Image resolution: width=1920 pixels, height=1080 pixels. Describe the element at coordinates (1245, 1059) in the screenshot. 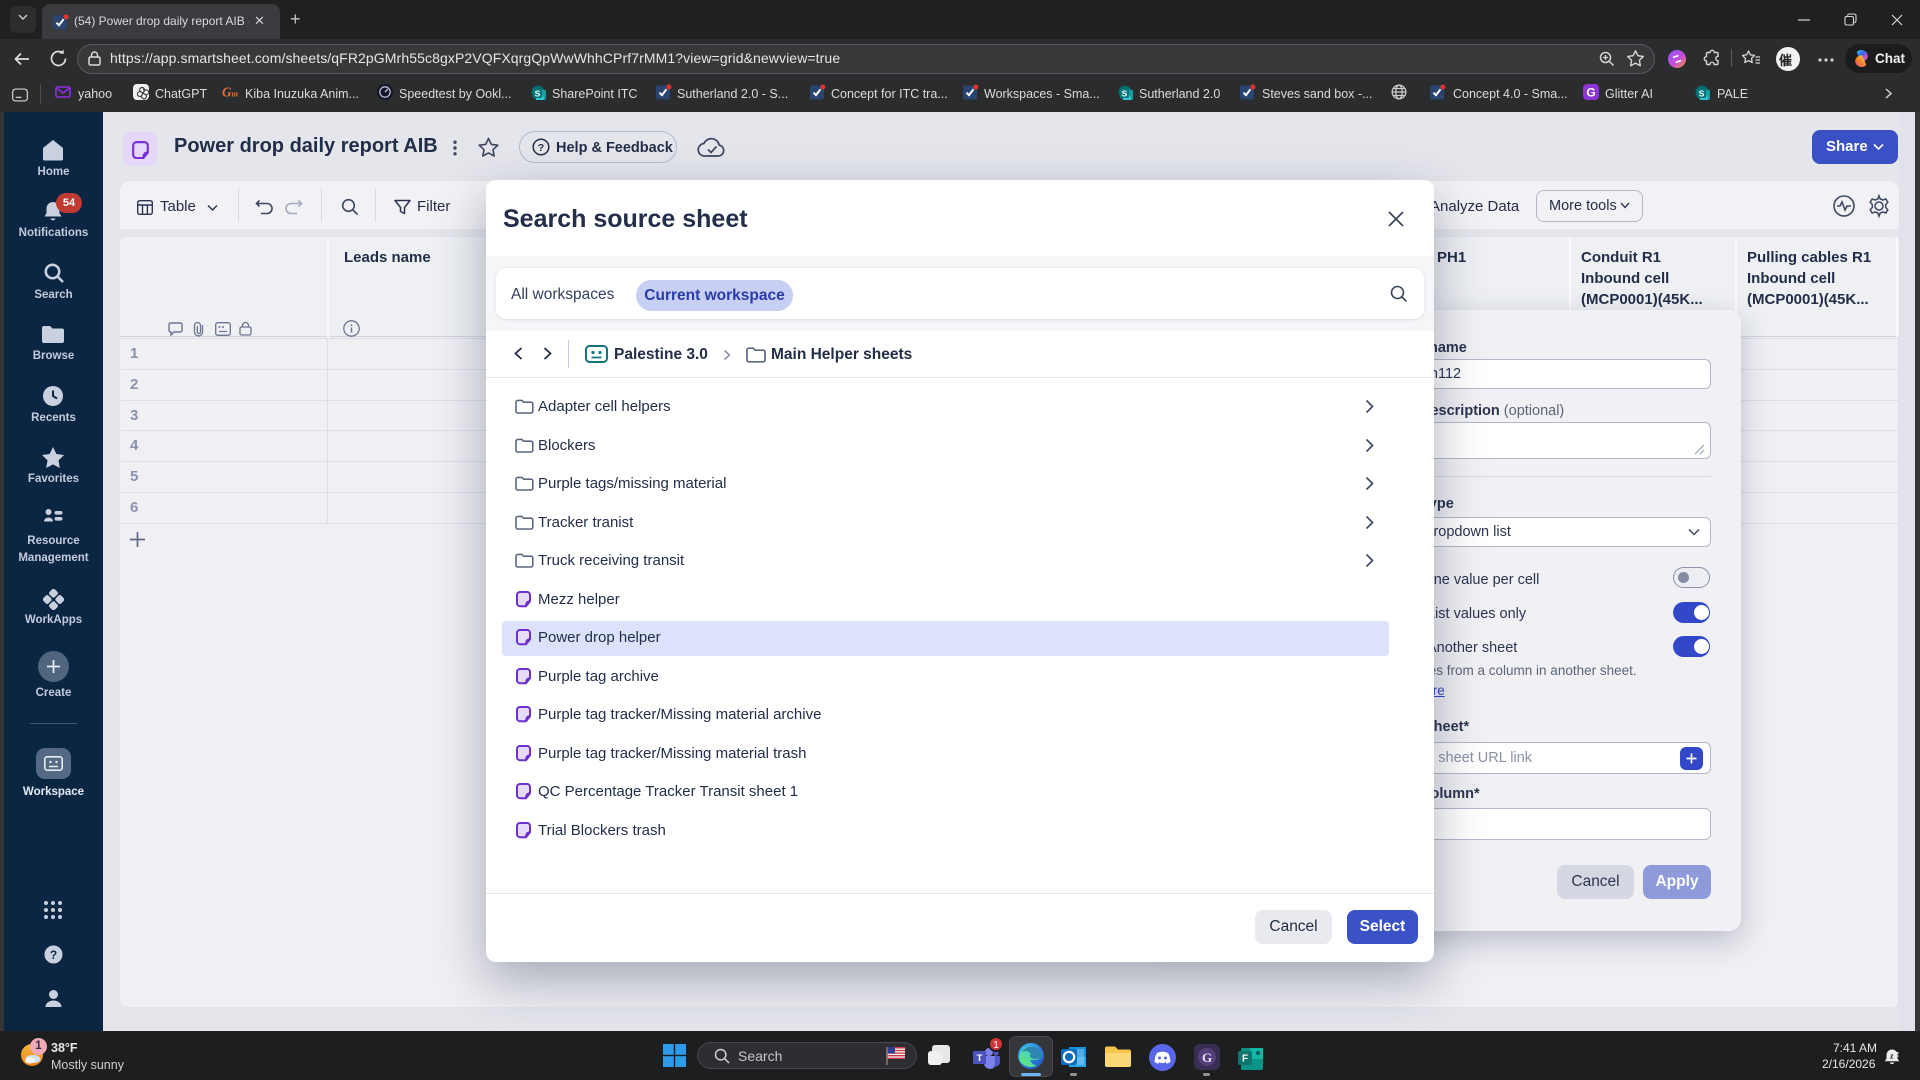

I see `svg-text: F` at that location.